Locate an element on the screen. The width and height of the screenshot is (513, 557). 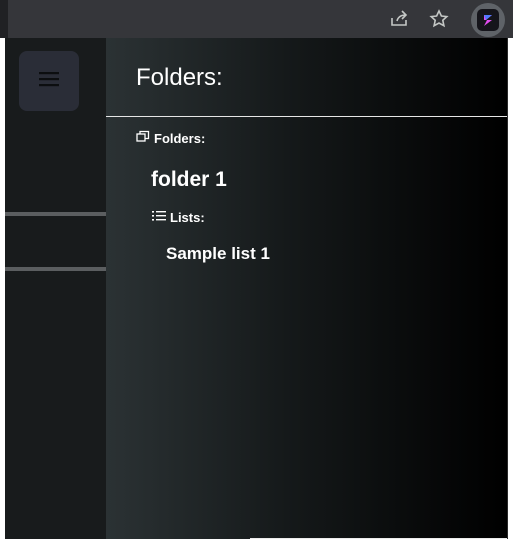
hamburger-icon is located at coordinates (49, 81).